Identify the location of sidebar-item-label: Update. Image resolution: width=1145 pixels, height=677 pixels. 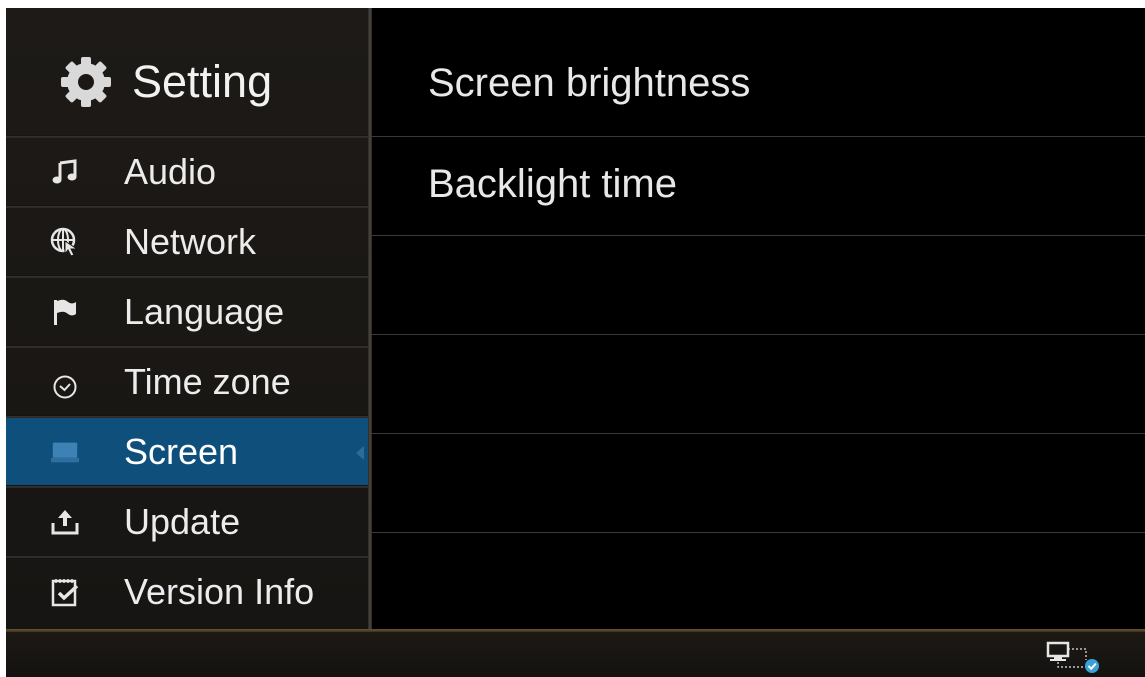
(182, 521).